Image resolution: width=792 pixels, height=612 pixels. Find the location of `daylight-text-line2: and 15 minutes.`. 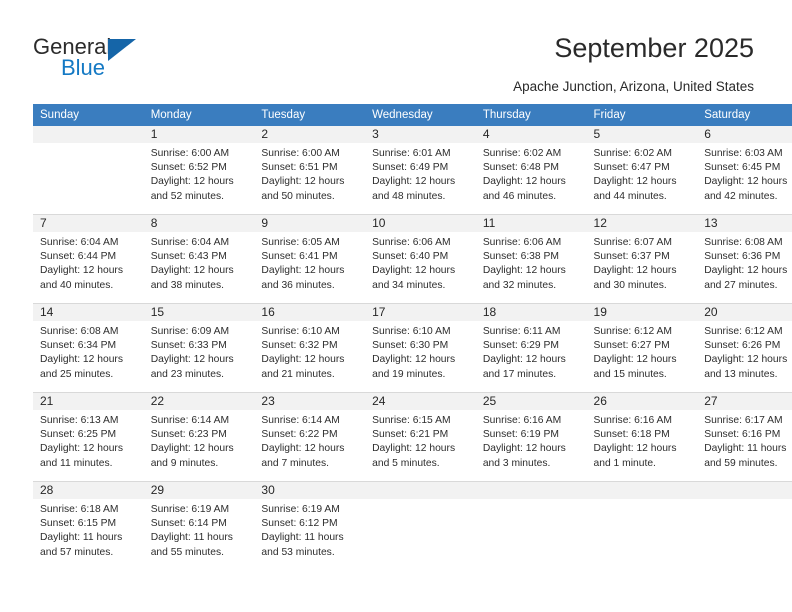

daylight-text-line2: and 15 minutes. is located at coordinates (630, 374).